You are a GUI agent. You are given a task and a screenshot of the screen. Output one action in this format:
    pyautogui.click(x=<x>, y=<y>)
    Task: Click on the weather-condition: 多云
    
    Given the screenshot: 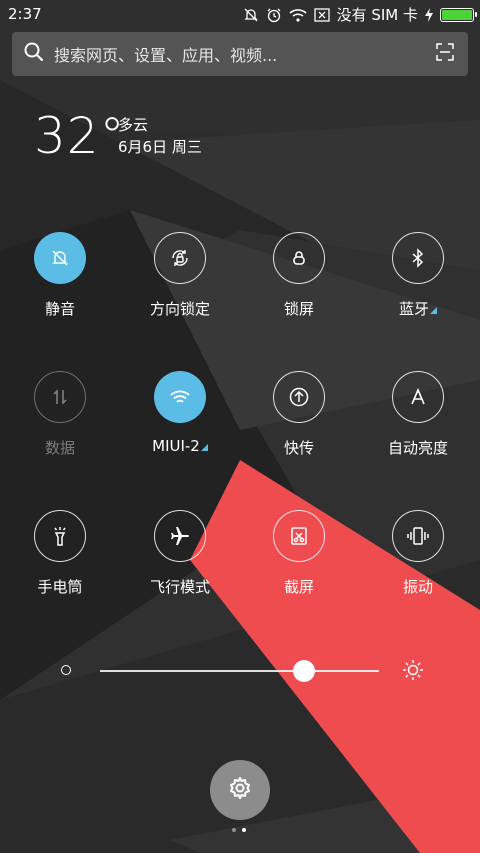 What is the action you would take?
    pyautogui.click(x=133, y=125)
    